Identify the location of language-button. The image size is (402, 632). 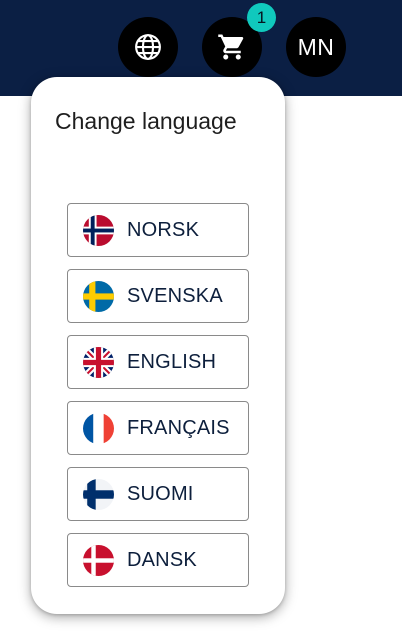
(148, 47).